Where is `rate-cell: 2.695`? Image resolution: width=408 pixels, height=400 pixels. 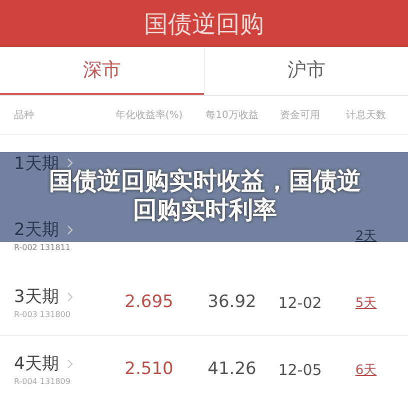 rate-cell: 2.695 is located at coordinates (149, 302).